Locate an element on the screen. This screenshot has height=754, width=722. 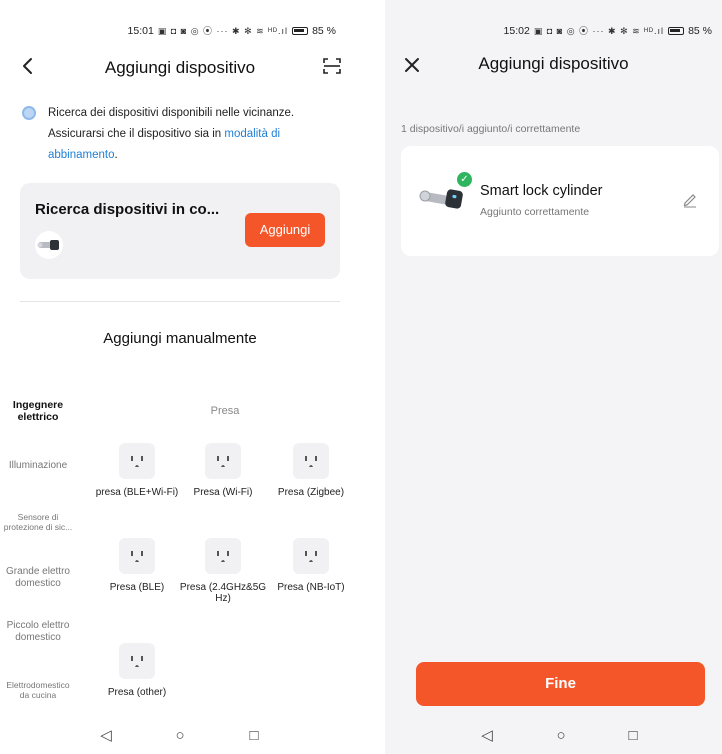
category-kitchen-appliance: Elettrodomestico da cucina is located at coordinates (38, 690).